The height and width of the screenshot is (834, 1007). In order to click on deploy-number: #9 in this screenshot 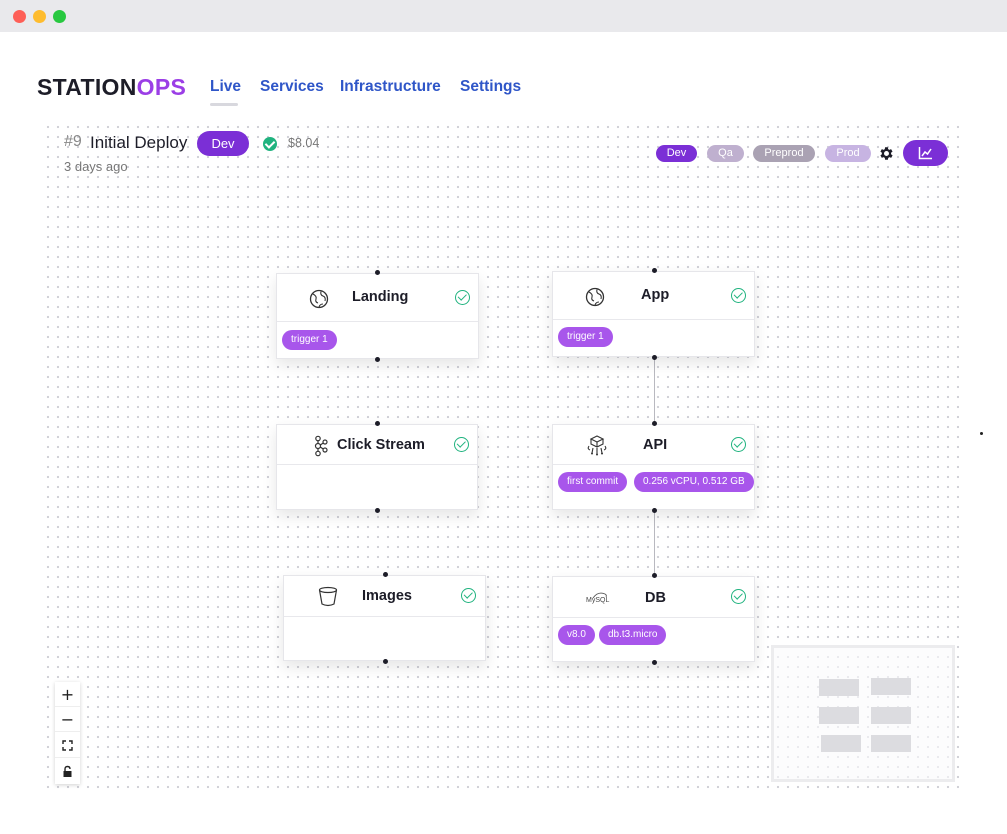, I will do `click(73, 141)`.